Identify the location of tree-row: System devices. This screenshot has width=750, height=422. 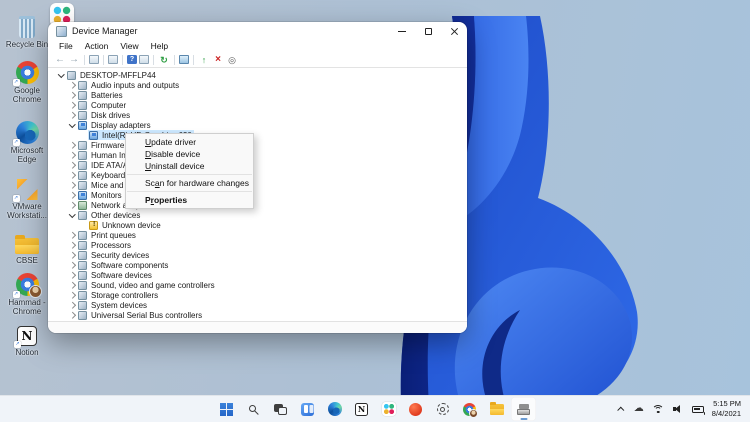
(257, 305).